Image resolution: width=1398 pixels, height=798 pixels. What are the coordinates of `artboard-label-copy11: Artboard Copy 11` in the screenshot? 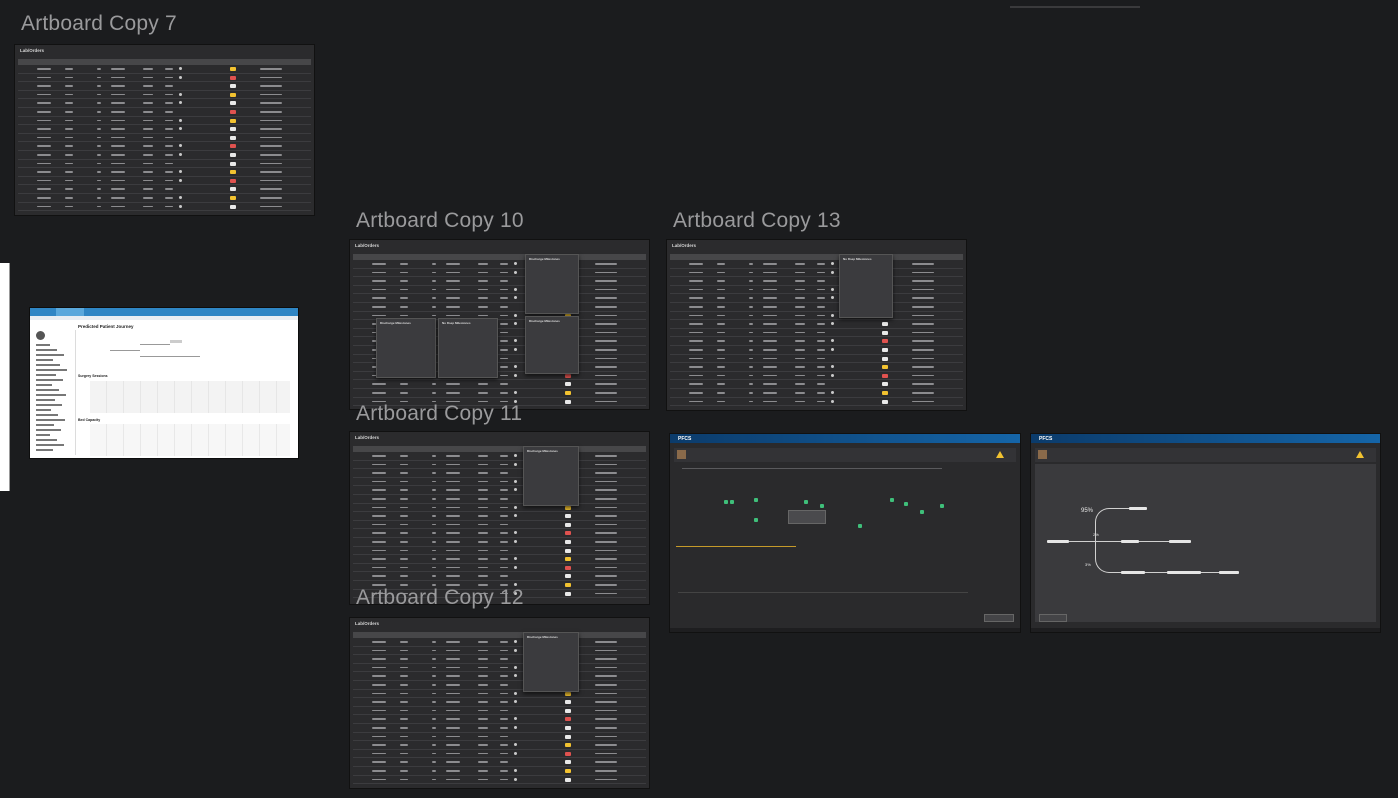 It's located at (439, 414).